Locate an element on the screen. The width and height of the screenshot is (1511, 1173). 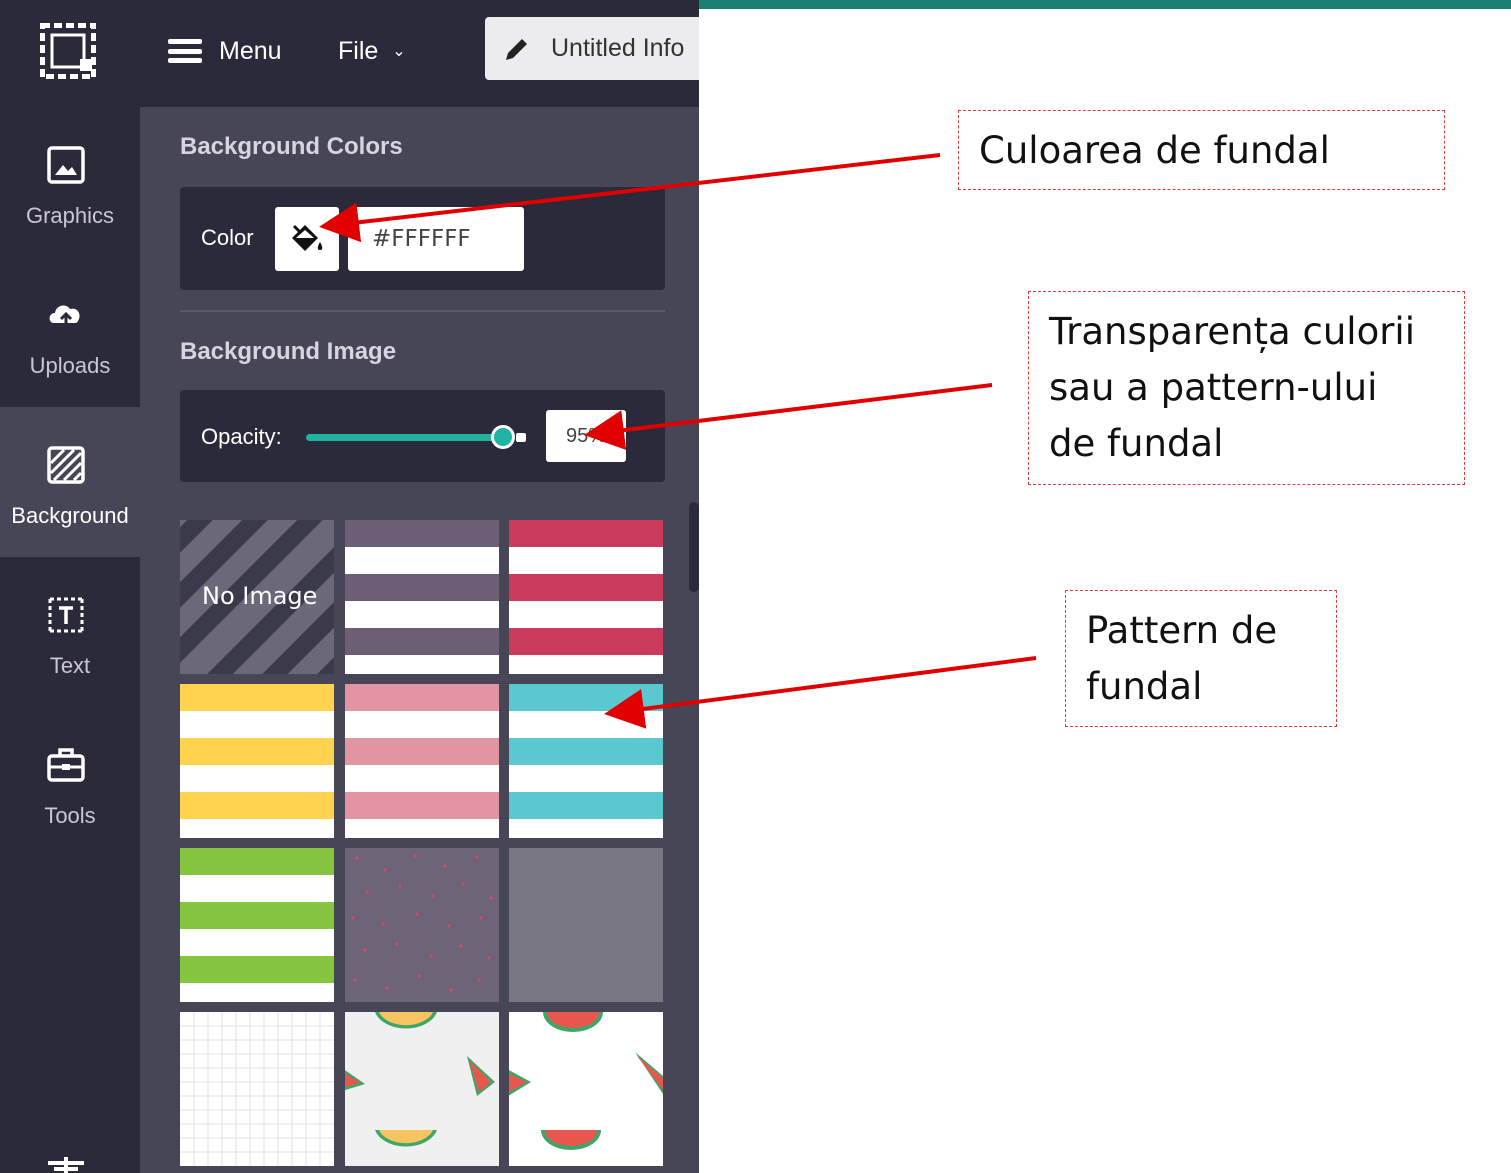
stripes-yellow-tile is located at coordinates (257, 761).